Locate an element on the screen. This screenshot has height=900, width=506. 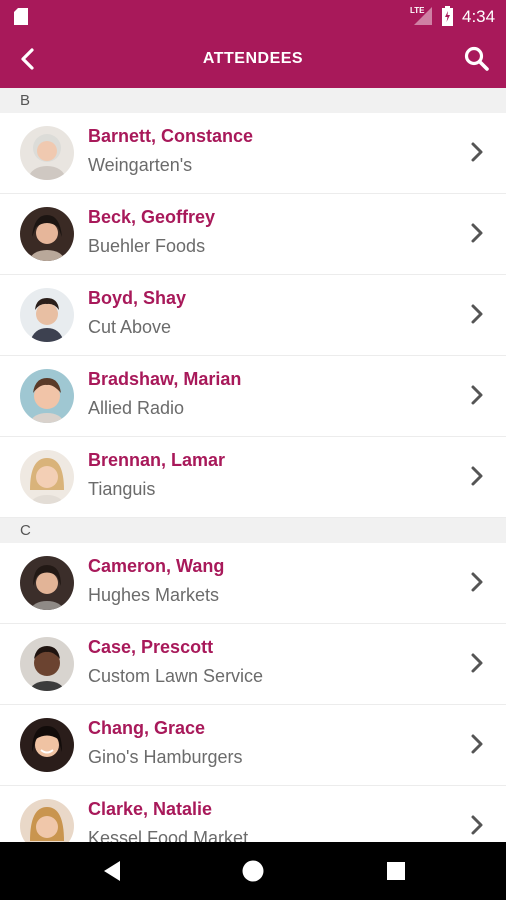
attendee-row: Clarke, Natalie Kessel Food Market is located at coordinates (253, 814).